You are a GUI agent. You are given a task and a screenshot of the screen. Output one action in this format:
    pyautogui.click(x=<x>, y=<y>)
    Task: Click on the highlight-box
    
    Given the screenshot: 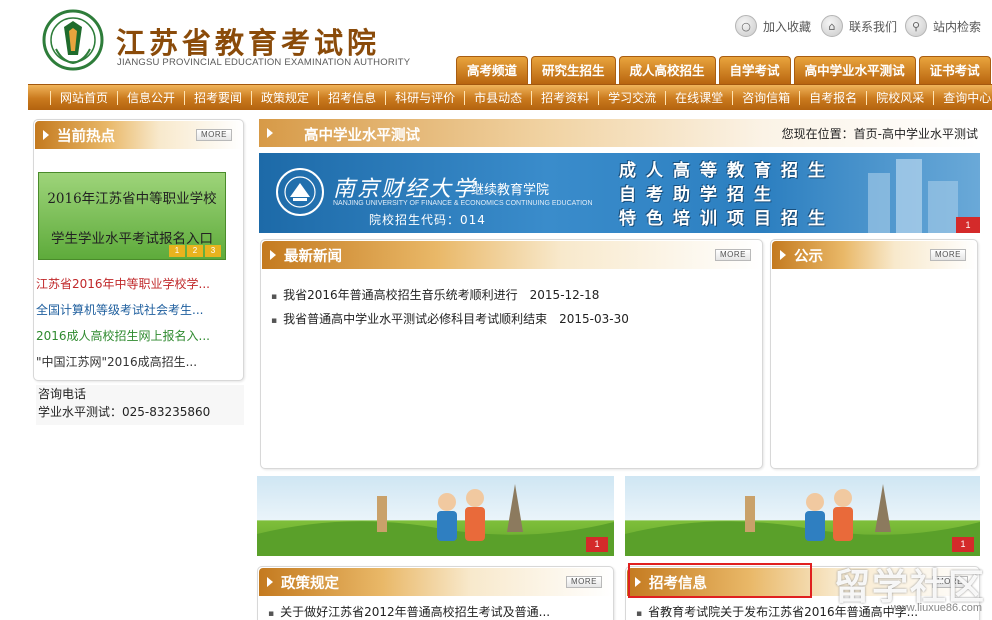 What is the action you would take?
    pyautogui.click(x=720, y=580)
    